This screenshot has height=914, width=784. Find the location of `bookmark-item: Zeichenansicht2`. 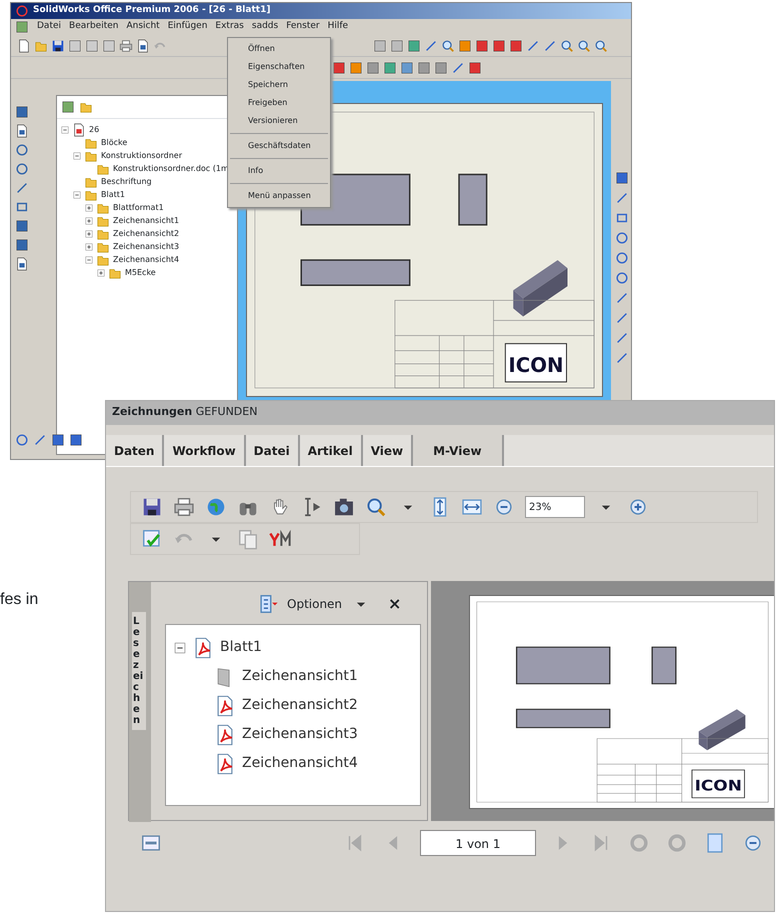

bookmark-item: Zeichenansicht2 is located at coordinates (300, 705).